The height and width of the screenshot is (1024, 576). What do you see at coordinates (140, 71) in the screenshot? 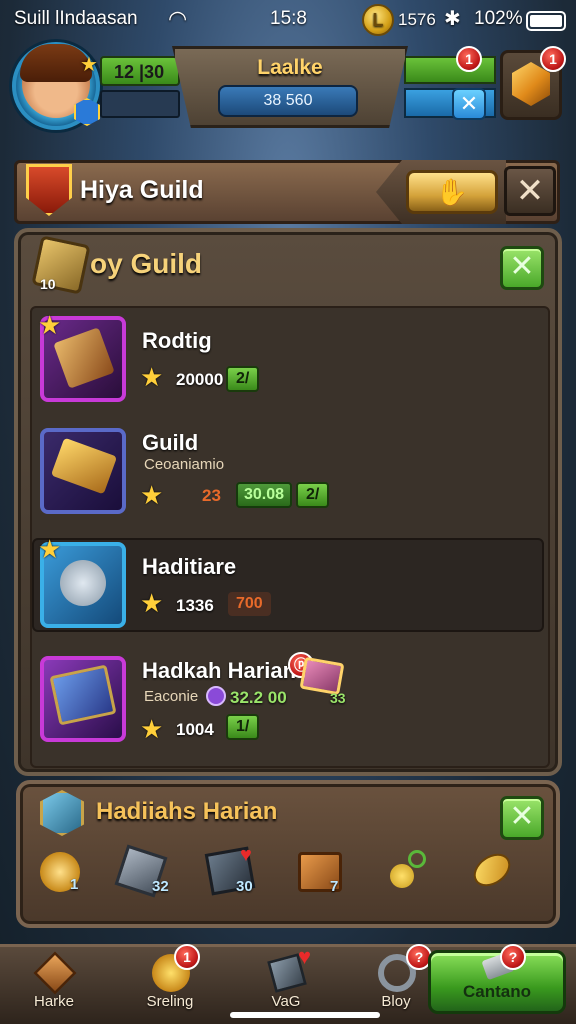
I see `level-bar: 12 |30` at bounding box center [140, 71].